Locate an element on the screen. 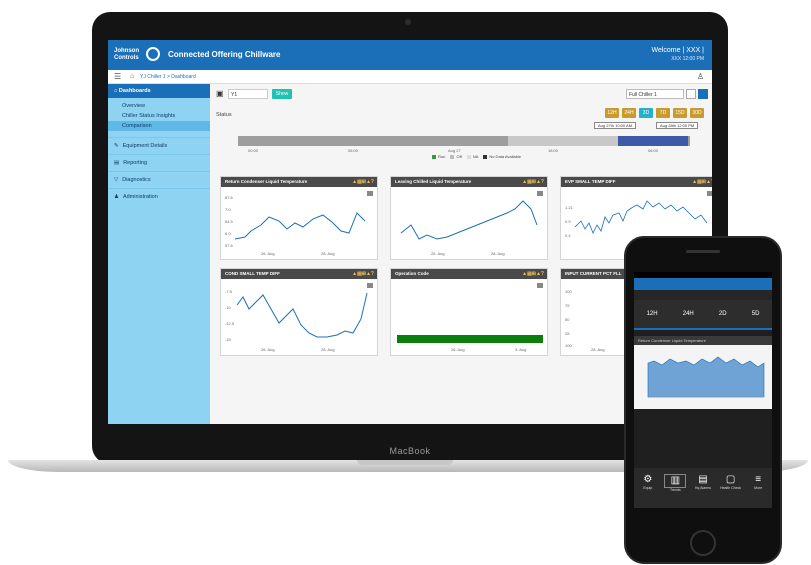 This screenshot has height=565, width=811. operation-code-chart: 26. Aug 3. Aug is located at coordinates (470, 343).